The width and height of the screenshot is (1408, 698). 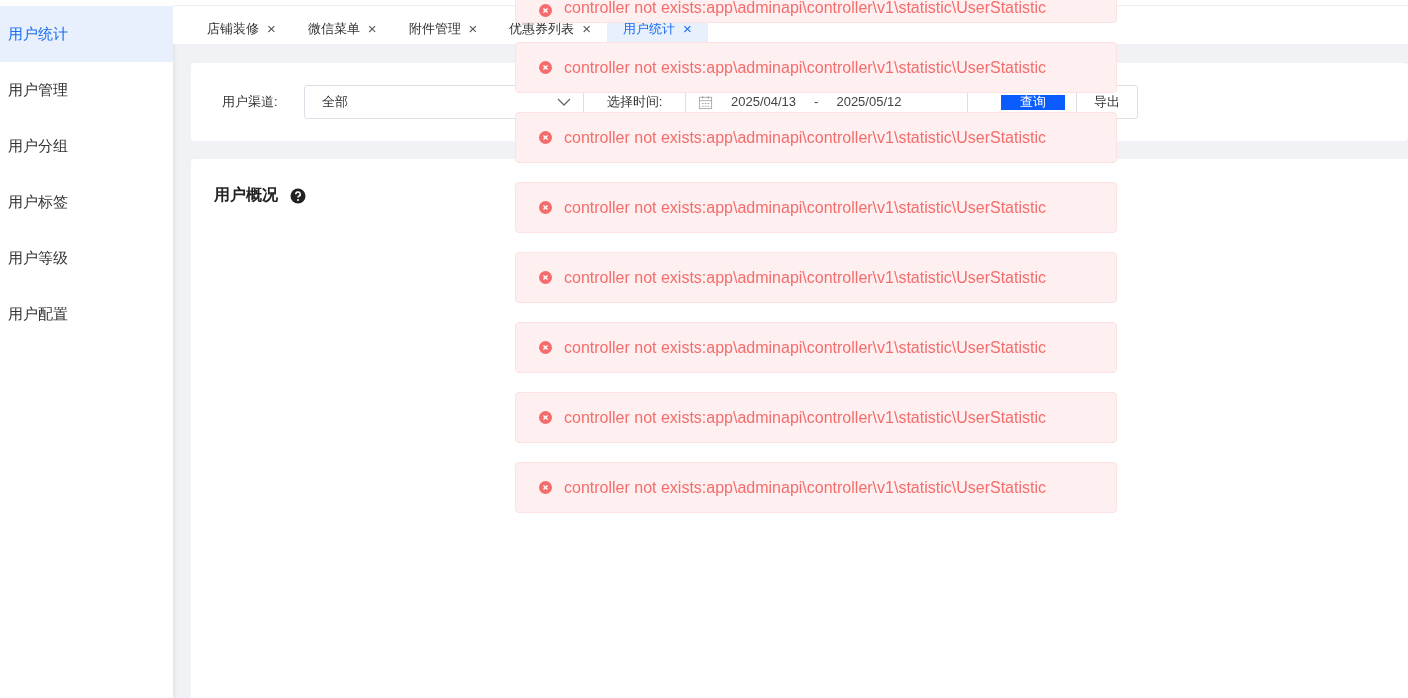 What do you see at coordinates (298, 195) in the screenshot?
I see `help-icon` at bounding box center [298, 195].